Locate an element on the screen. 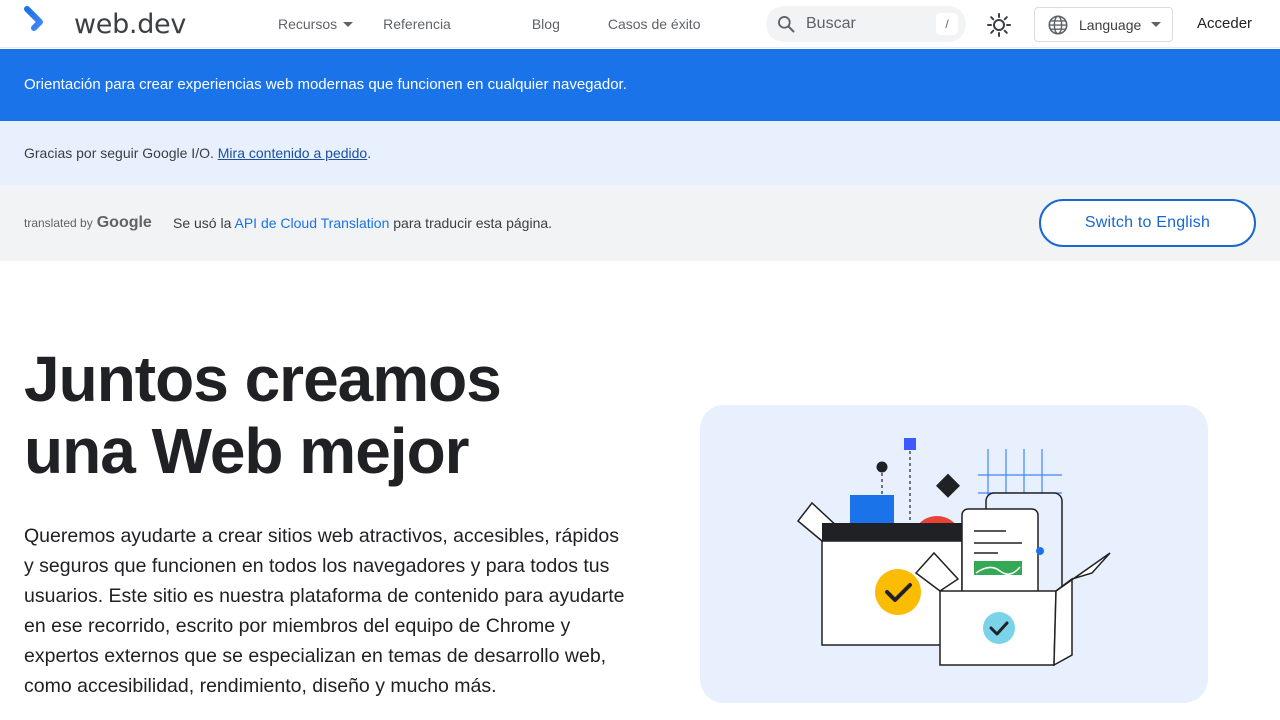 This screenshot has height=720, width=1280. translated-by-google: translated by Google is located at coordinates (88, 223).